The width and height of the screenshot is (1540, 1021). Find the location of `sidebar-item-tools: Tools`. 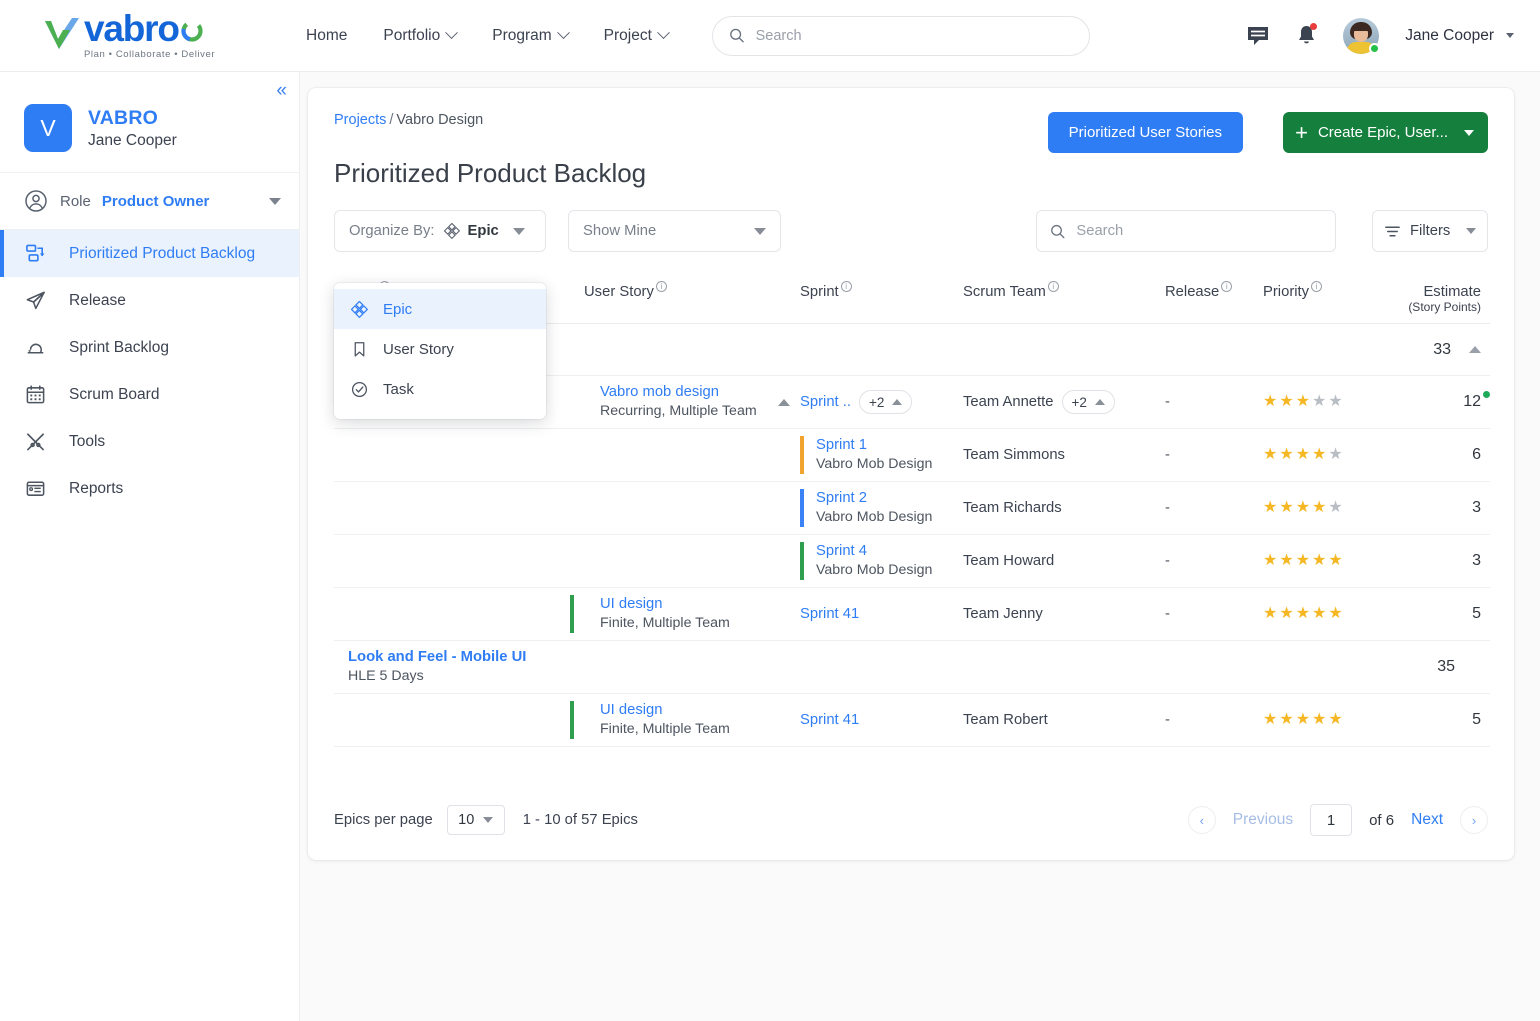

sidebar-item-tools: Tools is located at coordinates (149, 441).